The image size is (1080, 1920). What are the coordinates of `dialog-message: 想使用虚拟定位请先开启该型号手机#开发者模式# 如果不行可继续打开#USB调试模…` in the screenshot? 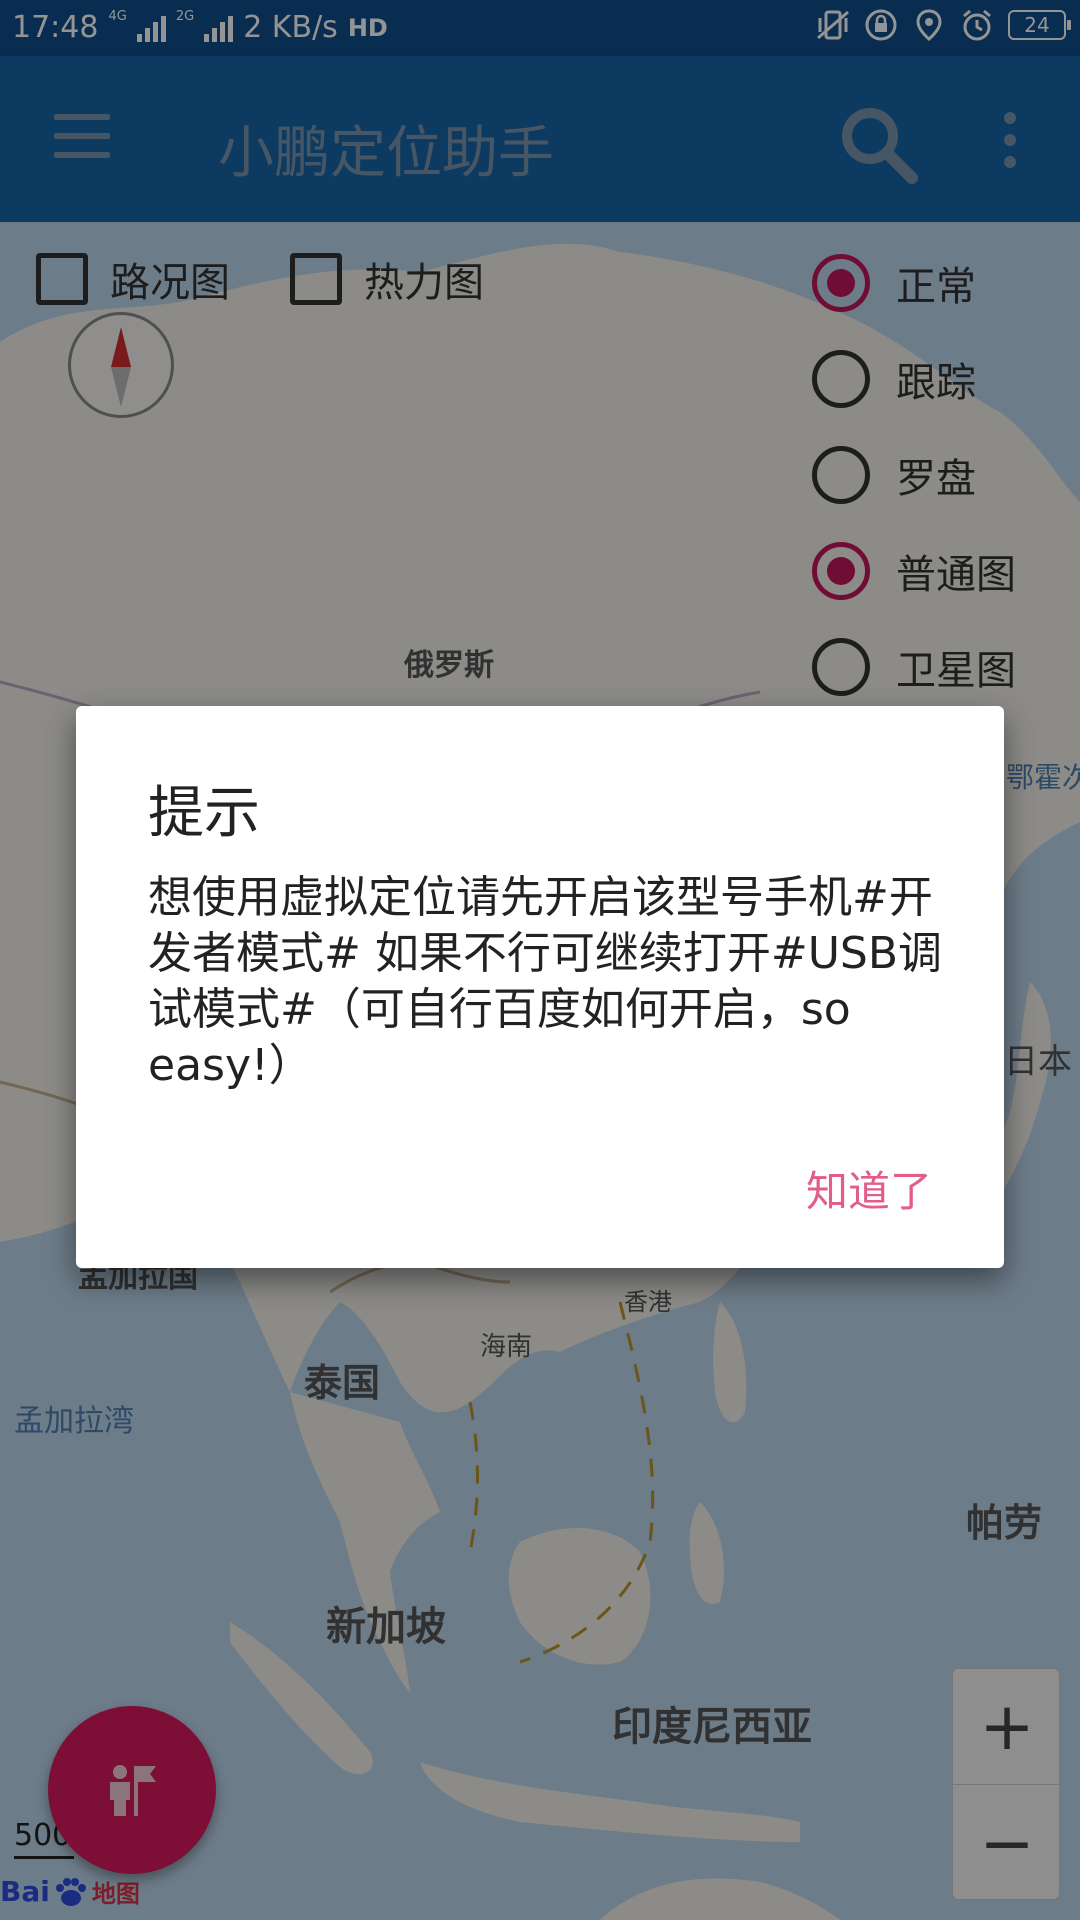 It's located at (545, 981).